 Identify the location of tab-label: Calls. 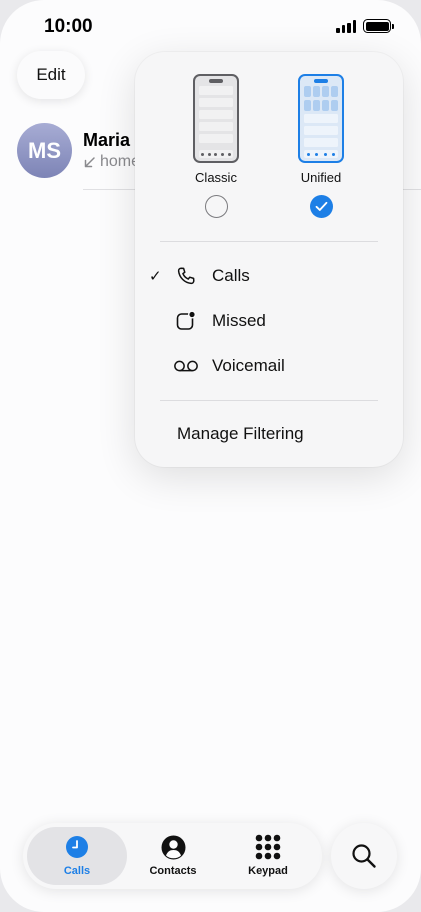
(77, 871).